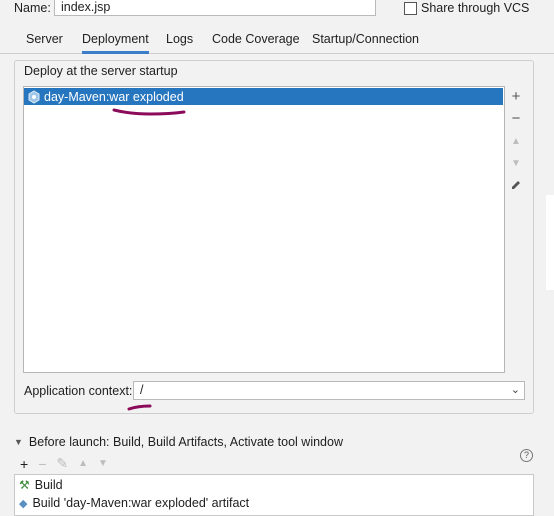 The height and width of the screenshot is (516, 554). I want to click on name-label: Name:, so click(32, 8).